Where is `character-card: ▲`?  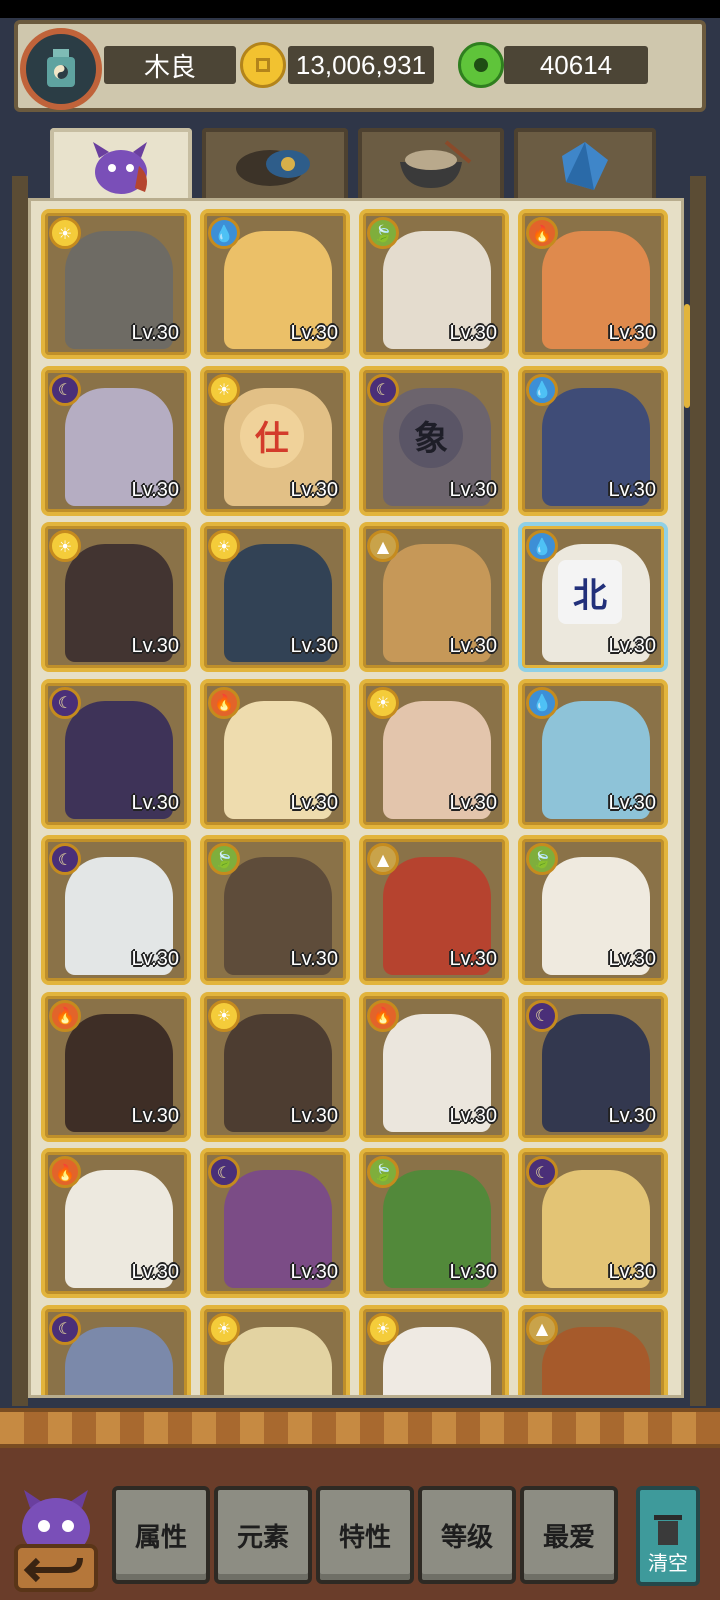 character-card: ▲ is located at coordinates (593, 1349).